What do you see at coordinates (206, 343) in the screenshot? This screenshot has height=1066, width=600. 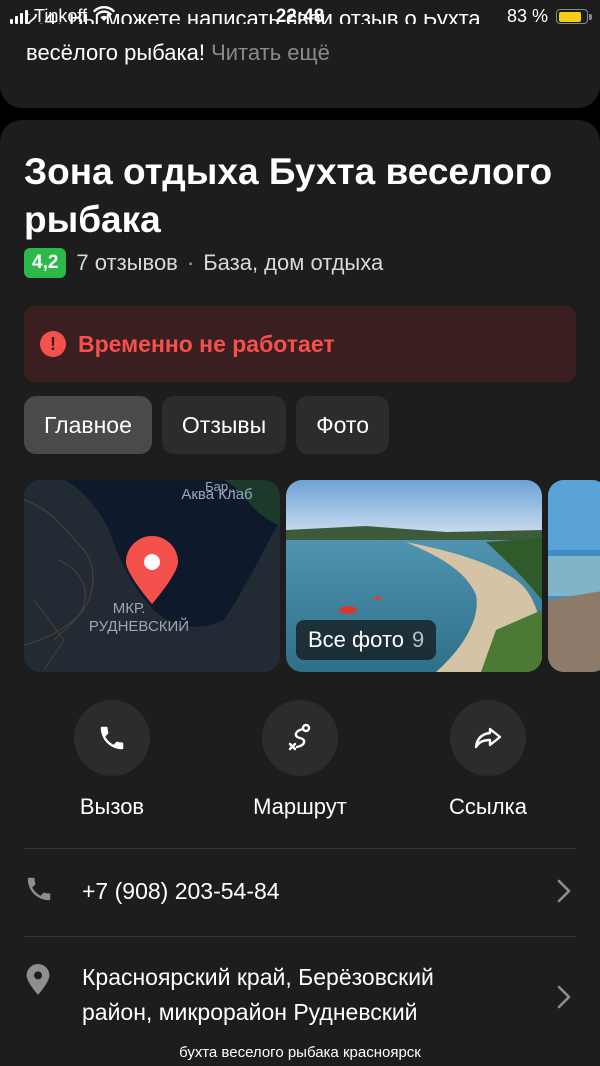 I see `alert-text: Временно не работает` at bounding box center [206, 343].